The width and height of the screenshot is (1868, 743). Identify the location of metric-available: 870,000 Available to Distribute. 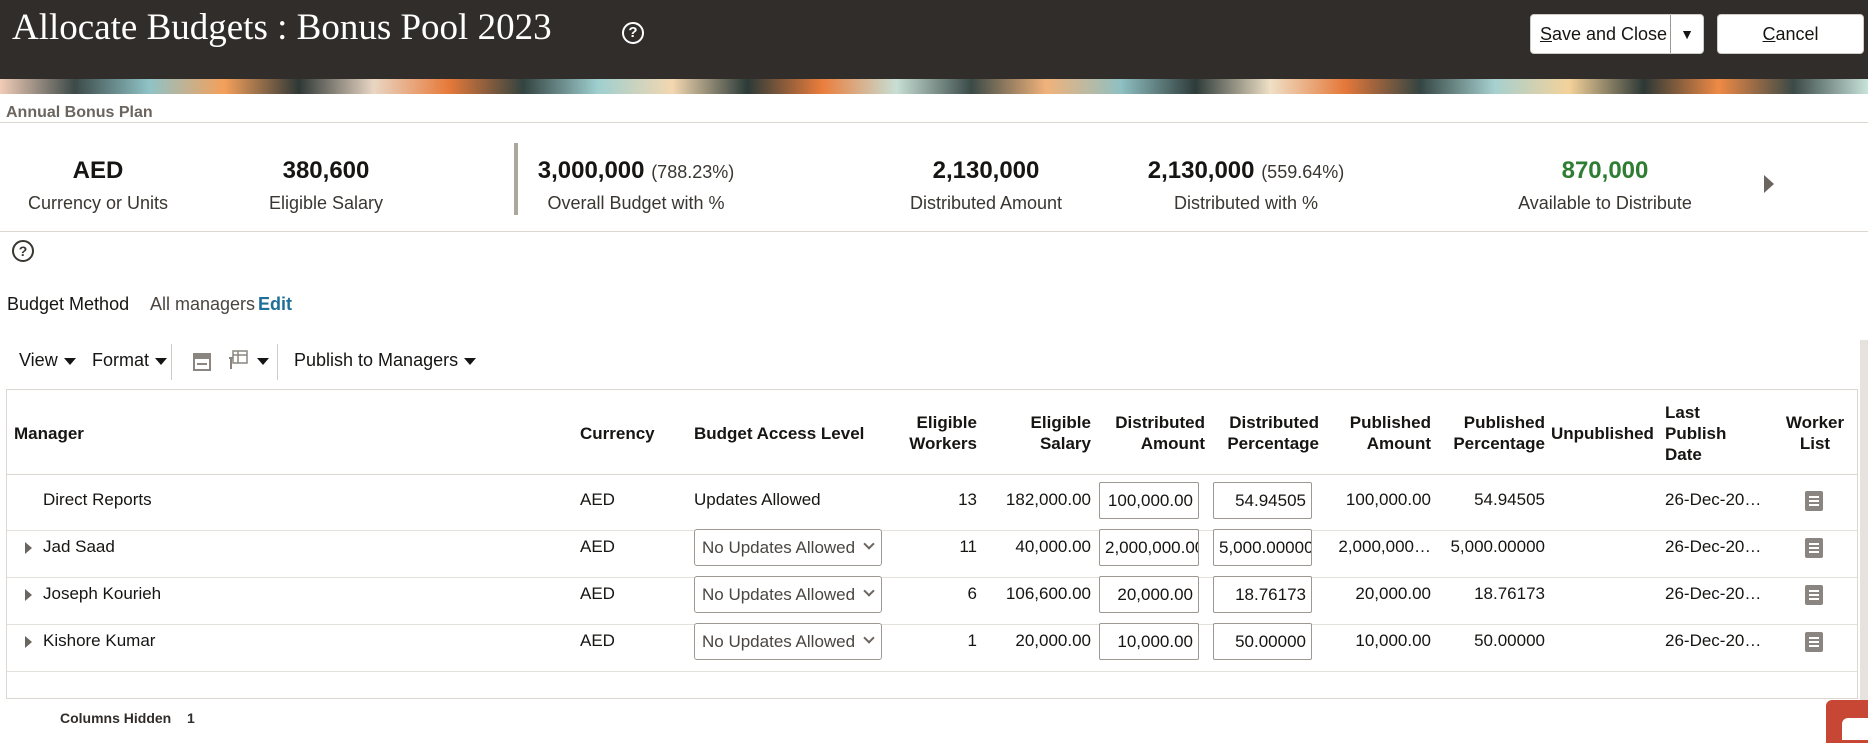
(1605, 185).